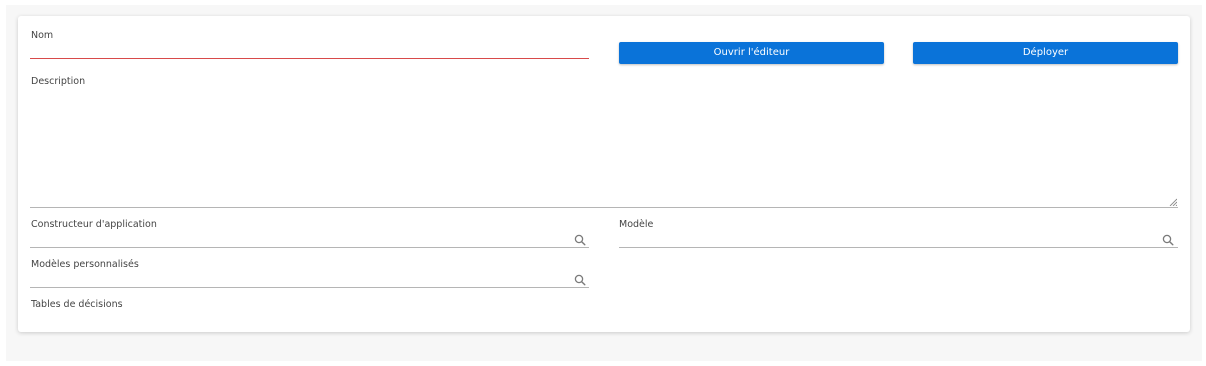 Image resolution: width=1206 pixels, height=366 pixels. I want to click on modeles-personnalises-input, so click(300, 278).